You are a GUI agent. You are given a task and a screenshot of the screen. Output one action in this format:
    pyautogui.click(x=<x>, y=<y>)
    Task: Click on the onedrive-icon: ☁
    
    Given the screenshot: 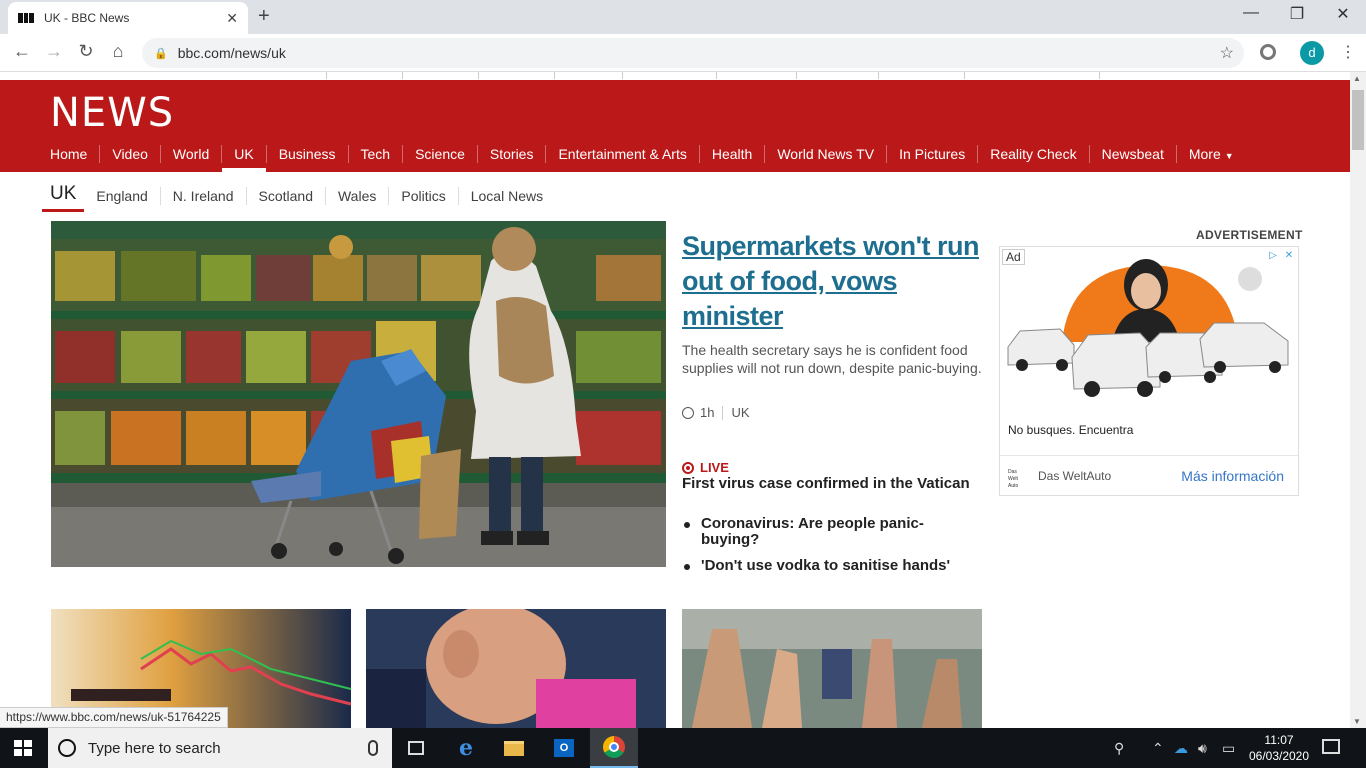 What is the action you would take?
    pyautogui.click(x=1181, y=748)
    